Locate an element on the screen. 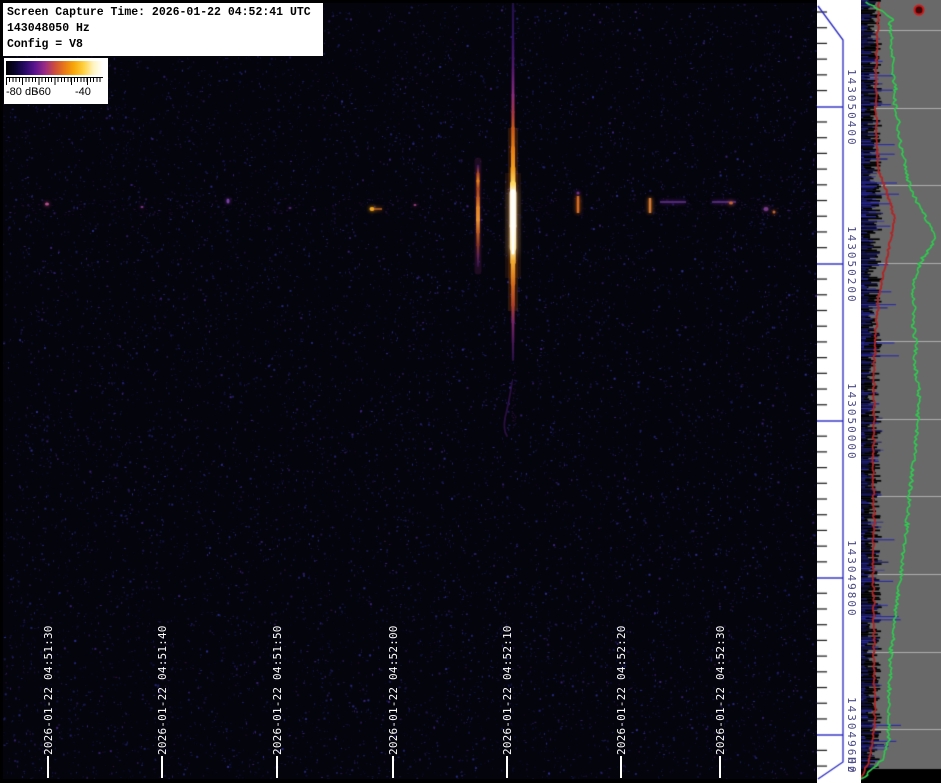 The height and width of the screenshot is (783, 941). config-text: Config = V8 is located at coordinates (45, 44).